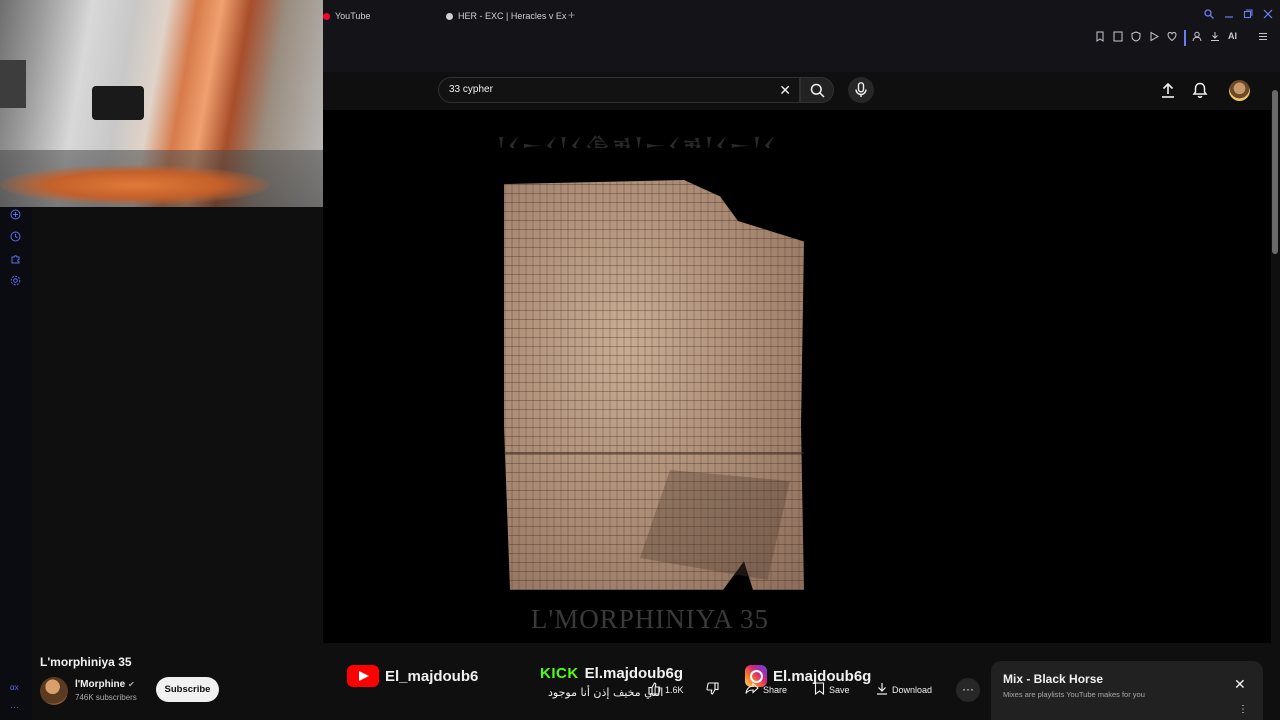 The width and height of the screenshot is (1280, 720). Describe the element at coordinates (54, 691) in the screenshot. I see `channel-avatar` at that location.